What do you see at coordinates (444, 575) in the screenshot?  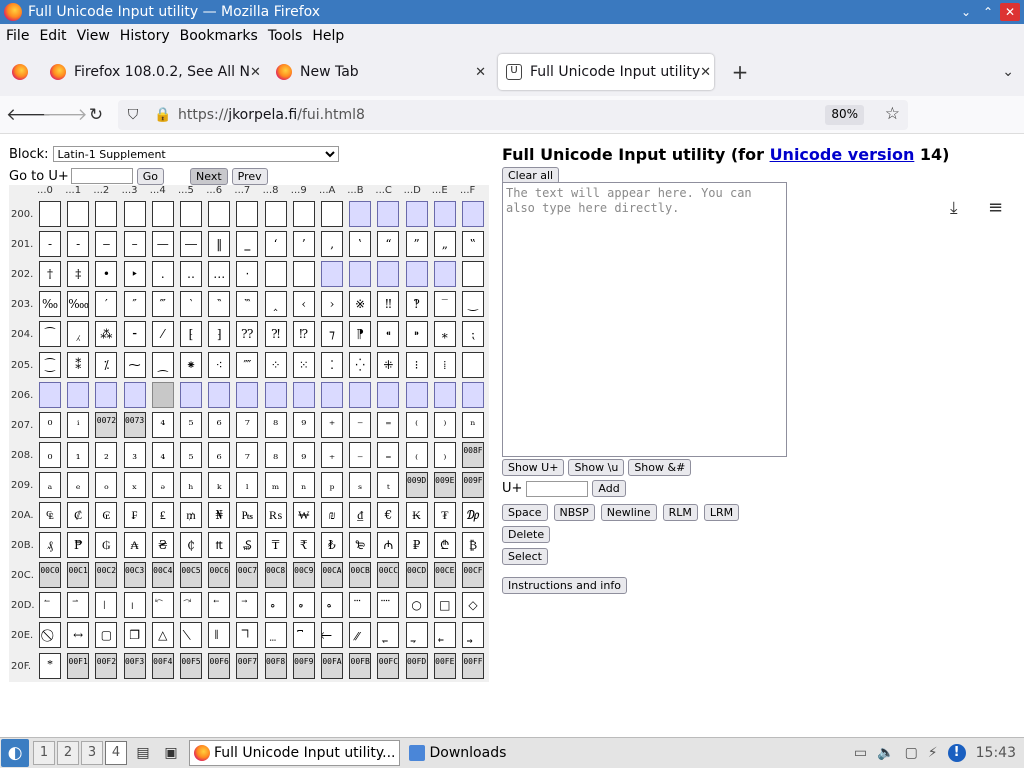 I see `missing-glyph-cell: 00CE` at bounding box center [444, 575].